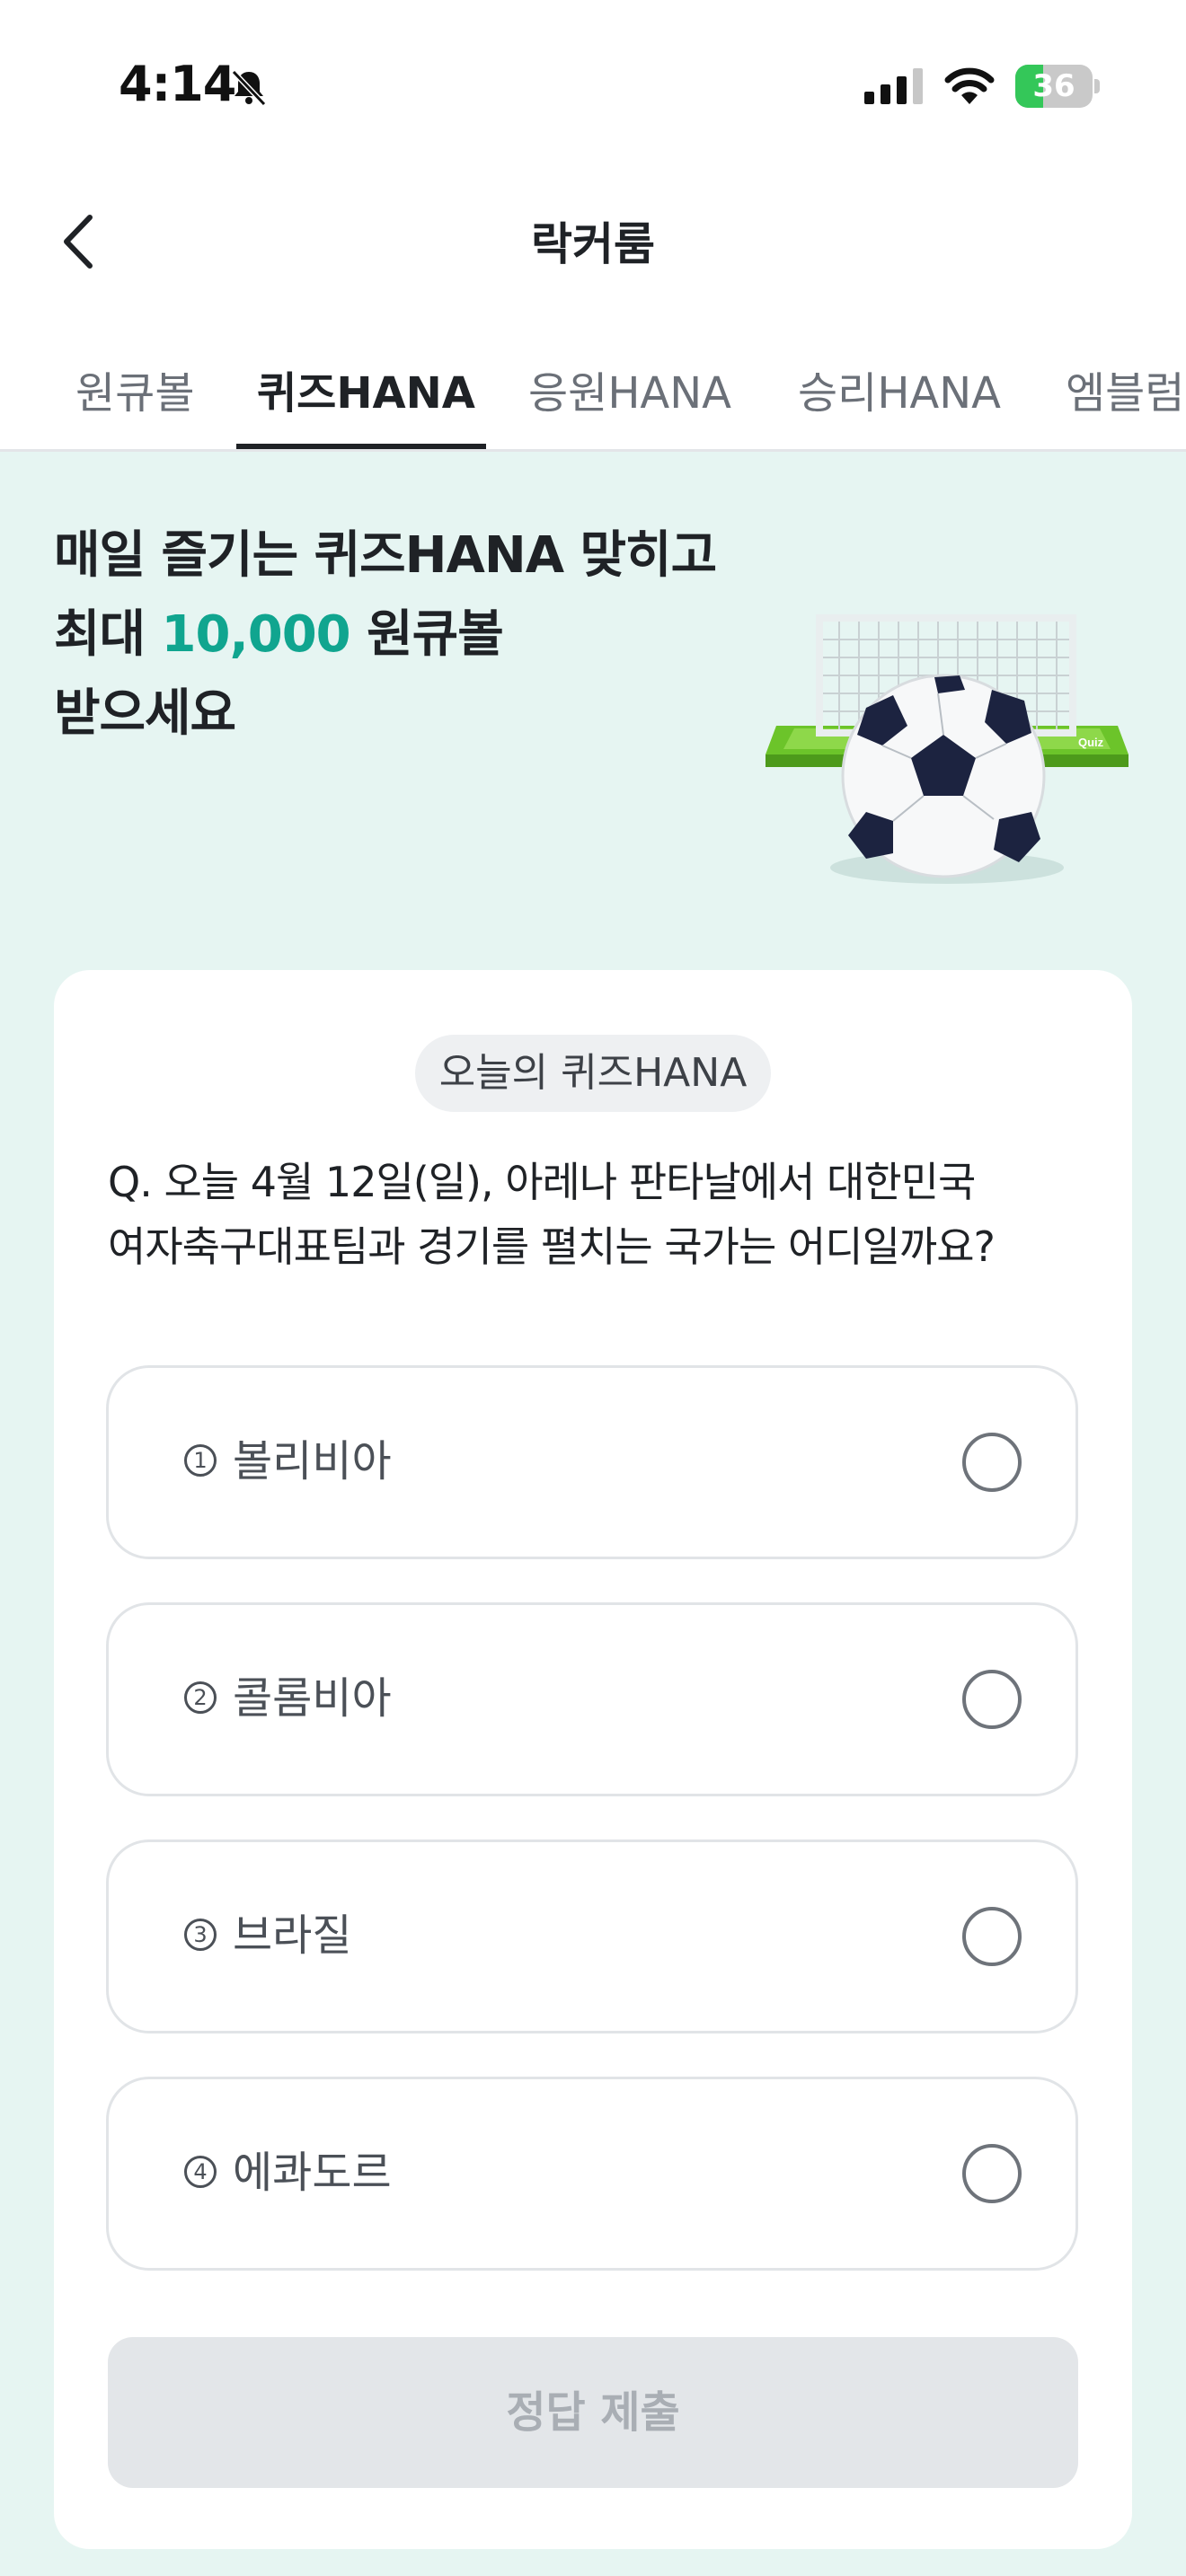 The width and height of the screenshot is (1186, 2576). What do you see at coordinates (592, 1936) in the screenshot?
I see `answer-option-3: 3 브라질` at bounding box center [592, 1936].